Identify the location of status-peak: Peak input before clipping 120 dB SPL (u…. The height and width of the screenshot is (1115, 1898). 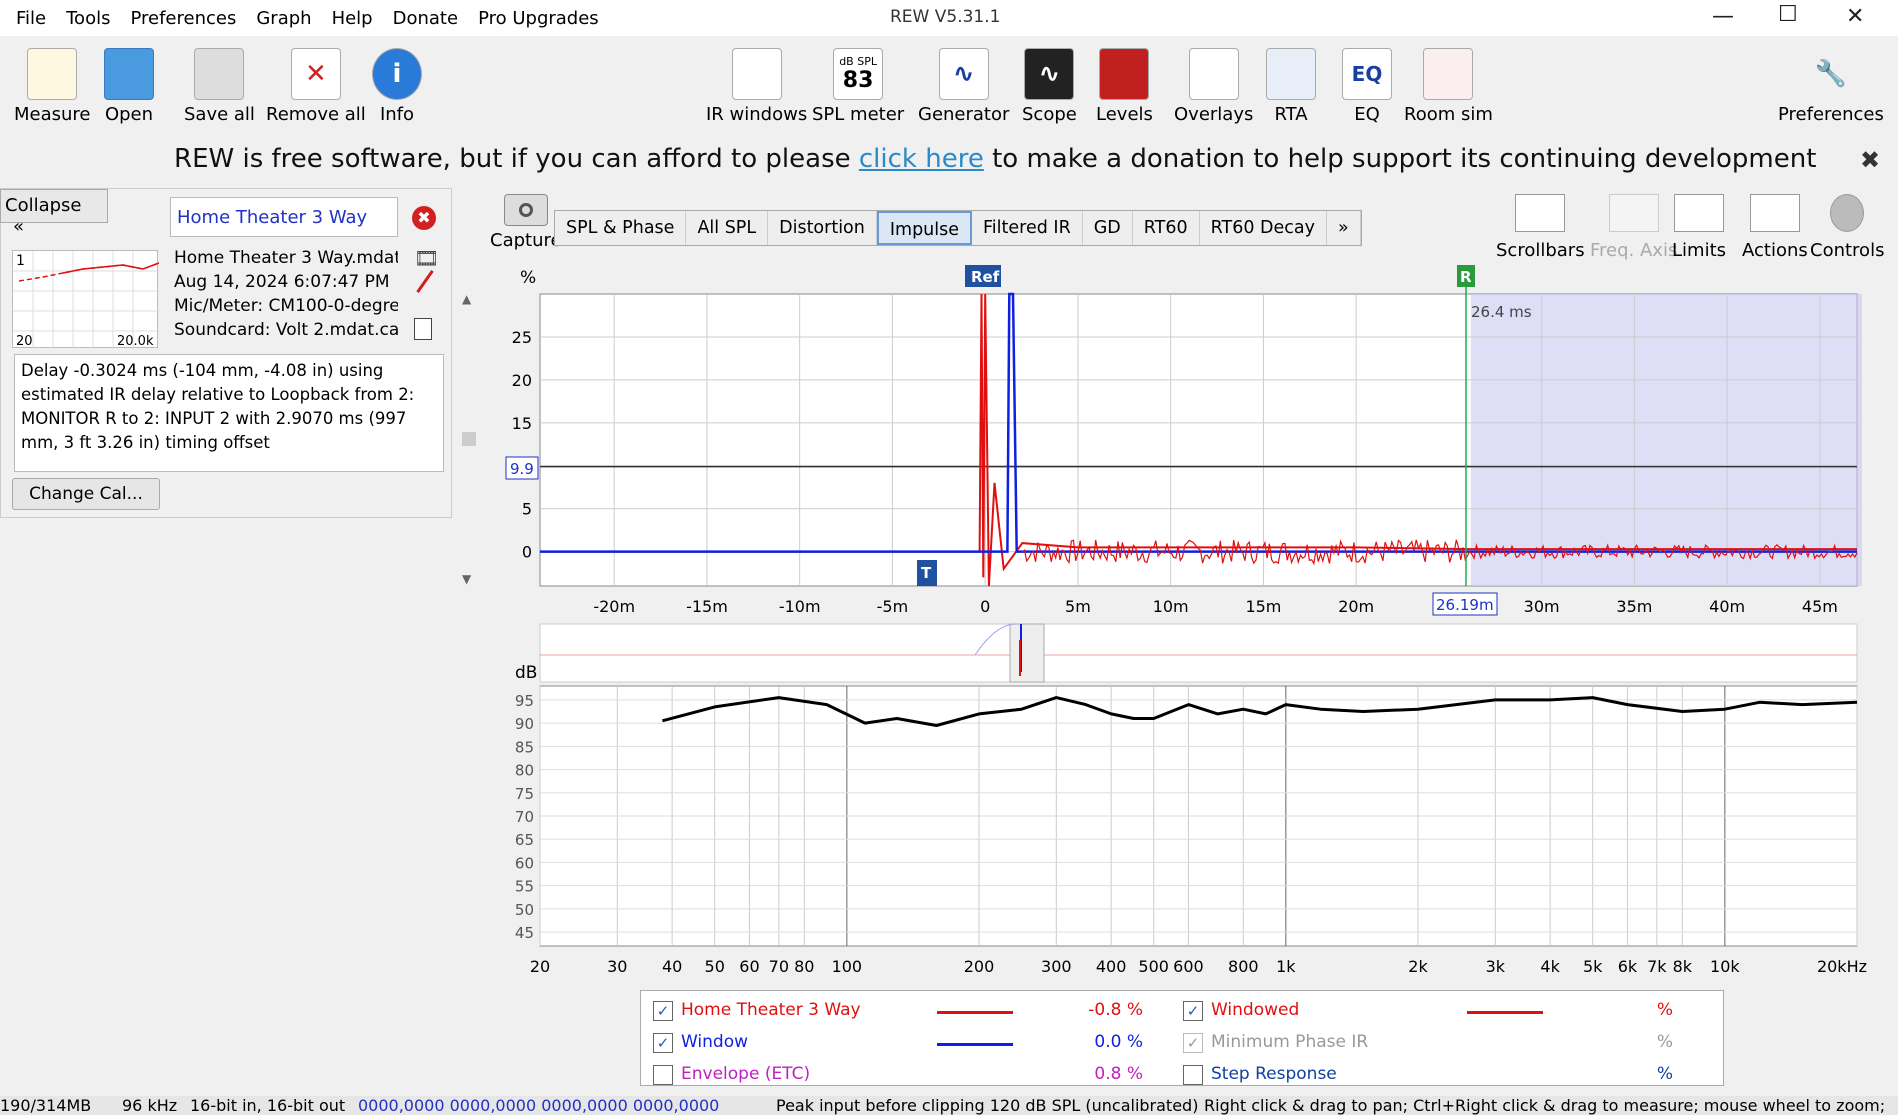
(987, 1105).